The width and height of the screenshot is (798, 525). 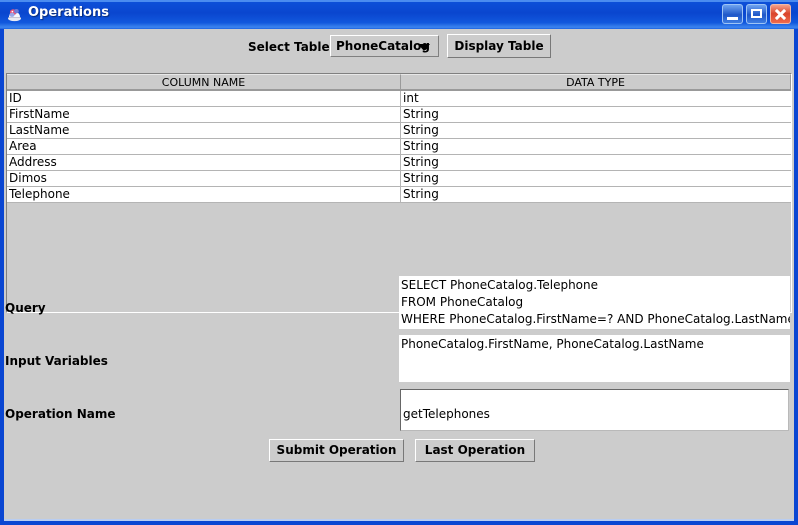 What do you see at coordinates (399, 14) in the screenshot?
I see `window-titlebar: Operations` at bounding box center [399, 14].